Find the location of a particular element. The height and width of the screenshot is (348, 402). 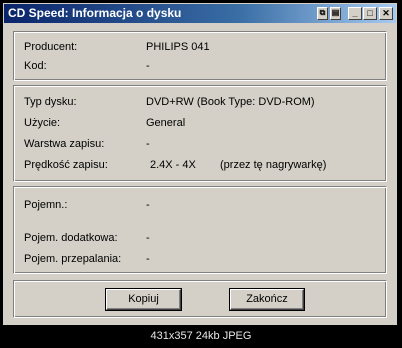

overburn-capacity-value: - is located at coordinates (148, 259).